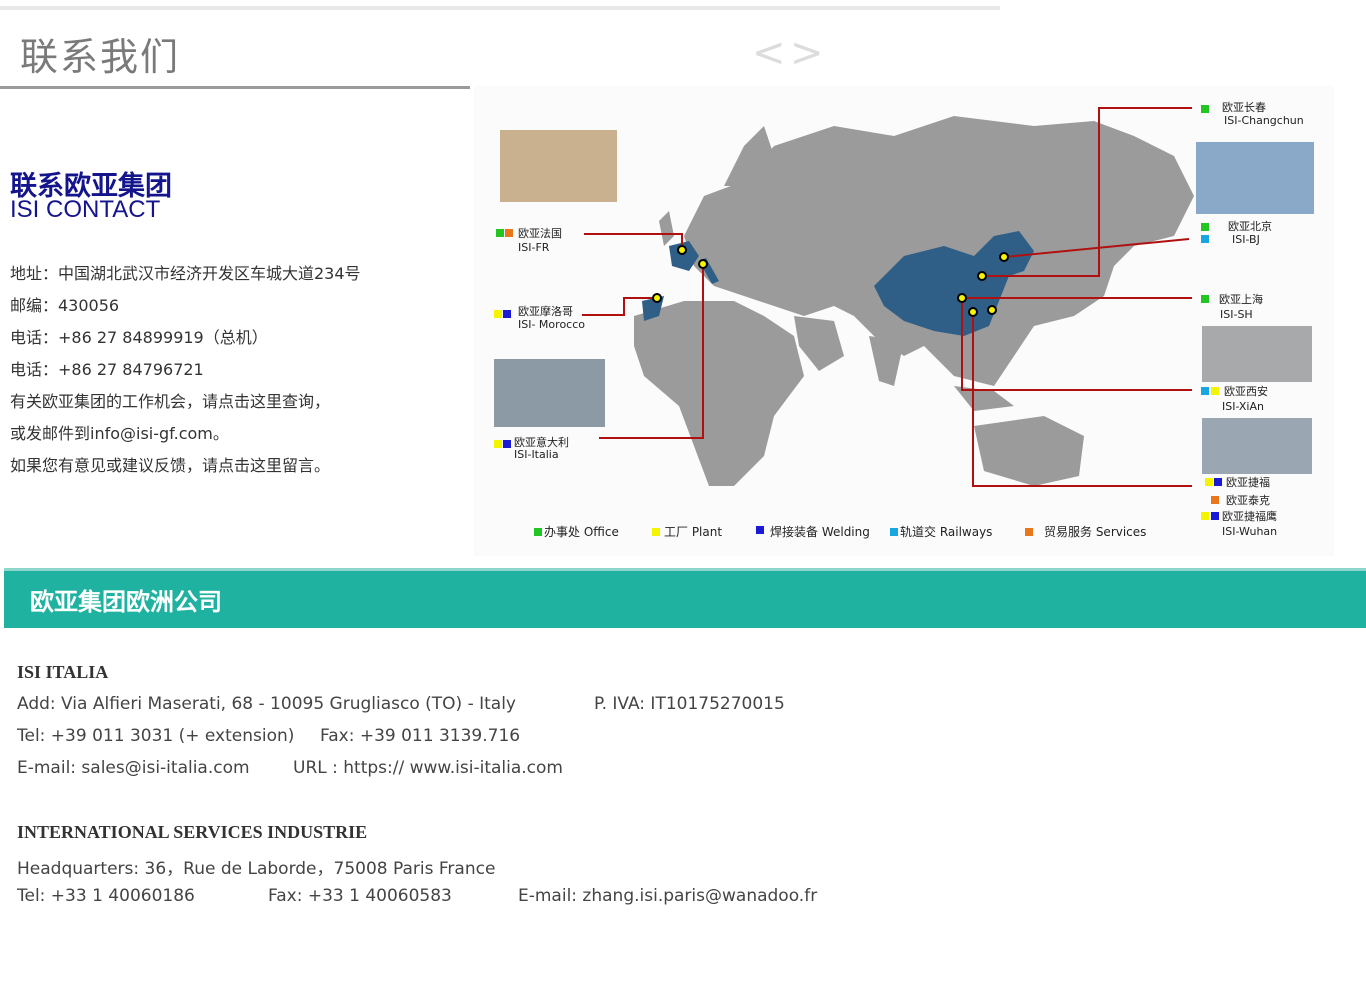 The width and height of the screenshot is (1366, 1006). I want to click on address: 地址：中国湖北武汉市经济开发区车城大道234号, so click(185, 273).